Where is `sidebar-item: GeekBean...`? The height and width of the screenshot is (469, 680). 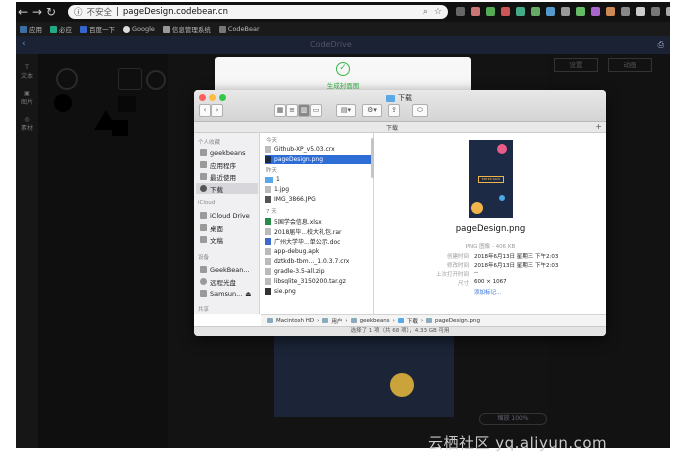
sidebar-item: GeekBean... is located at coordinates (225, 269).